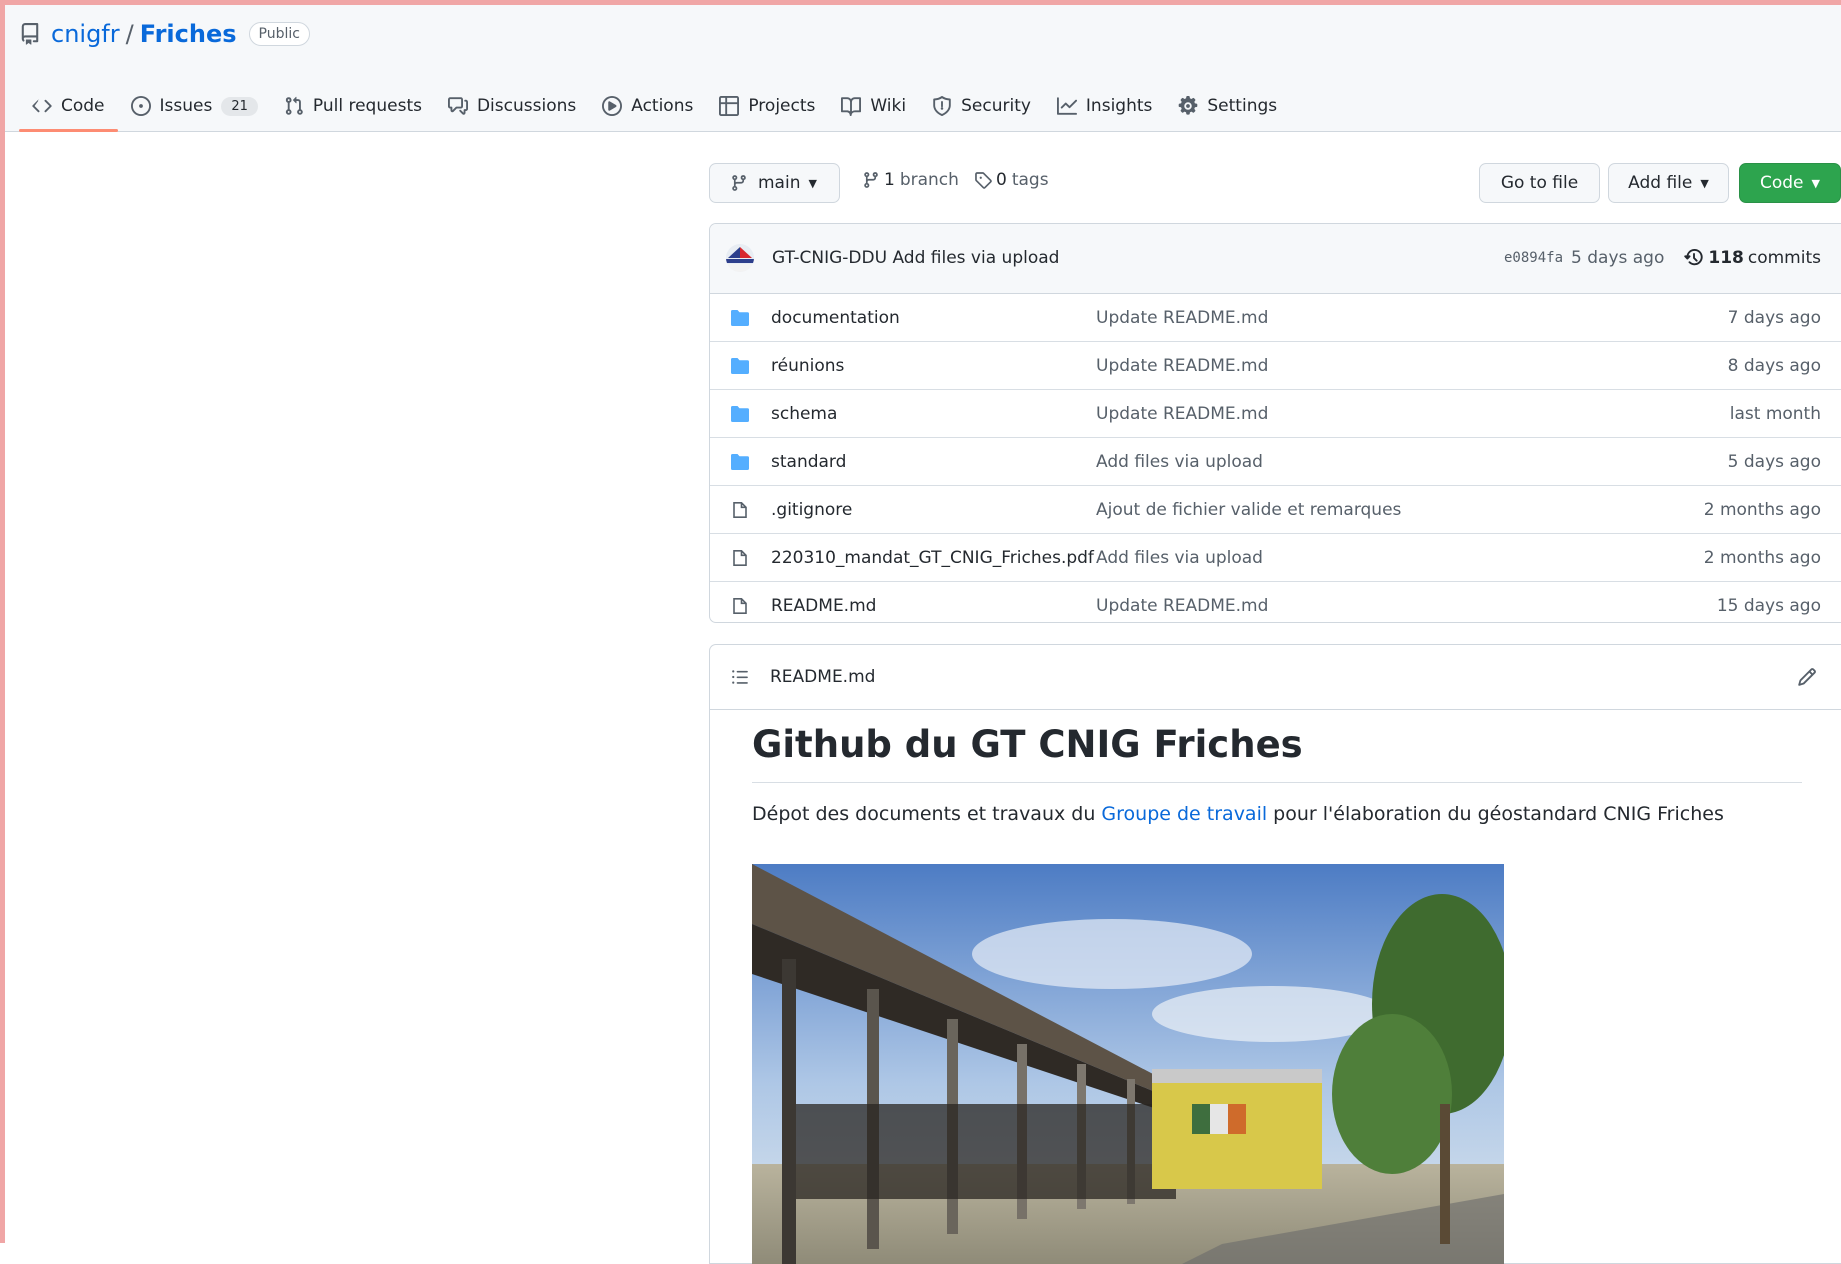 The width and height of the screenshot is (1841, 1264). What do you see at coordinates (873, 106) in the screenshot?
I see `tab-wiki: Wiki` at bounding box center [873, 106].